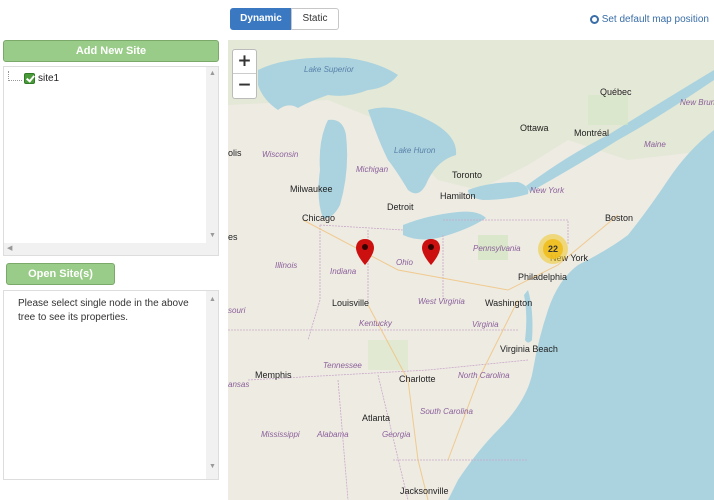  I want to click on map-label: New Brunswick, so click(697, 102).